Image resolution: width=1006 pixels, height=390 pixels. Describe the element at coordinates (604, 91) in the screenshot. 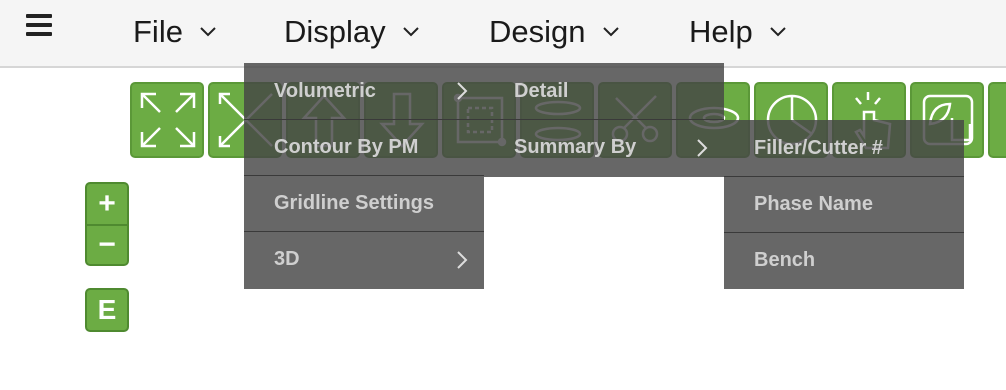

I see `menu-item-detail: Detail` at that location.